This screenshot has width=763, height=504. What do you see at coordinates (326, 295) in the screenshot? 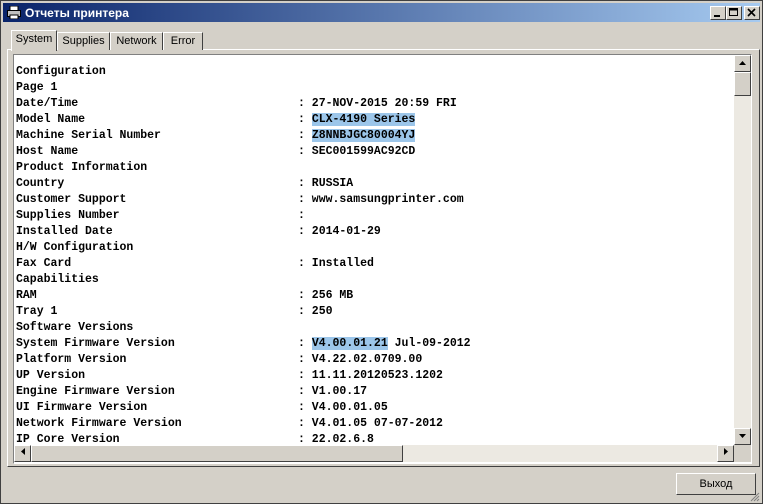
I see `report-value: : 256 MB` at bounding box center [326, 295].